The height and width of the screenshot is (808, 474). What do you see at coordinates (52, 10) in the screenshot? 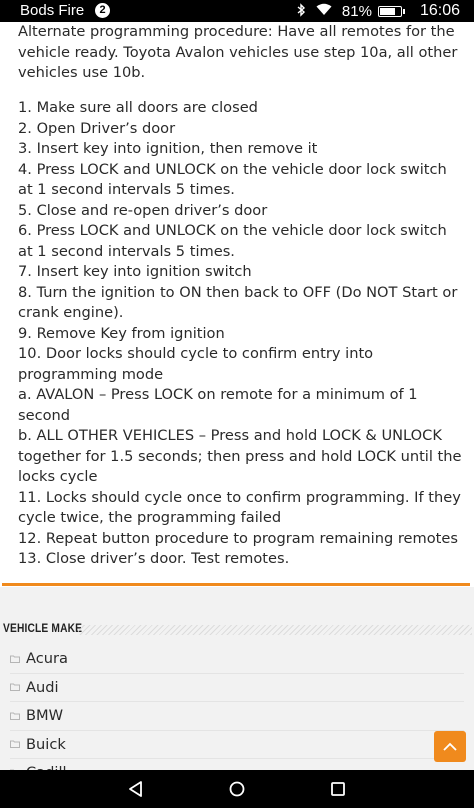
I see `notification-app-name: Bods Fire` at bounding box center [52, 10].